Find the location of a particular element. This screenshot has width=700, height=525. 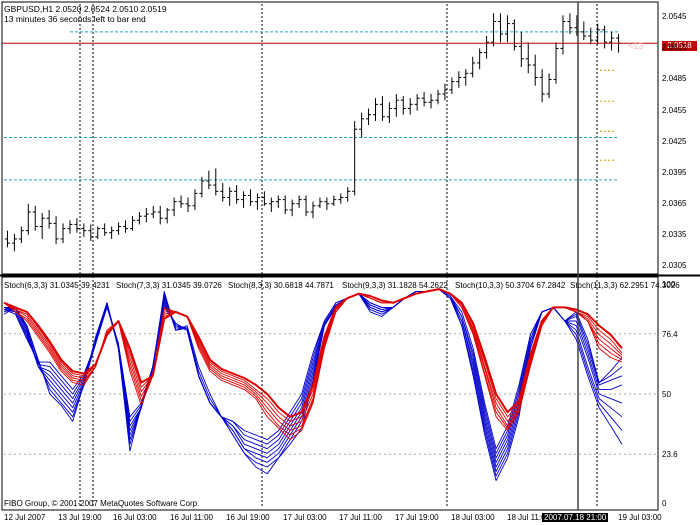

price-axis-label: 2.0395 is located at coordinates (674, 172).